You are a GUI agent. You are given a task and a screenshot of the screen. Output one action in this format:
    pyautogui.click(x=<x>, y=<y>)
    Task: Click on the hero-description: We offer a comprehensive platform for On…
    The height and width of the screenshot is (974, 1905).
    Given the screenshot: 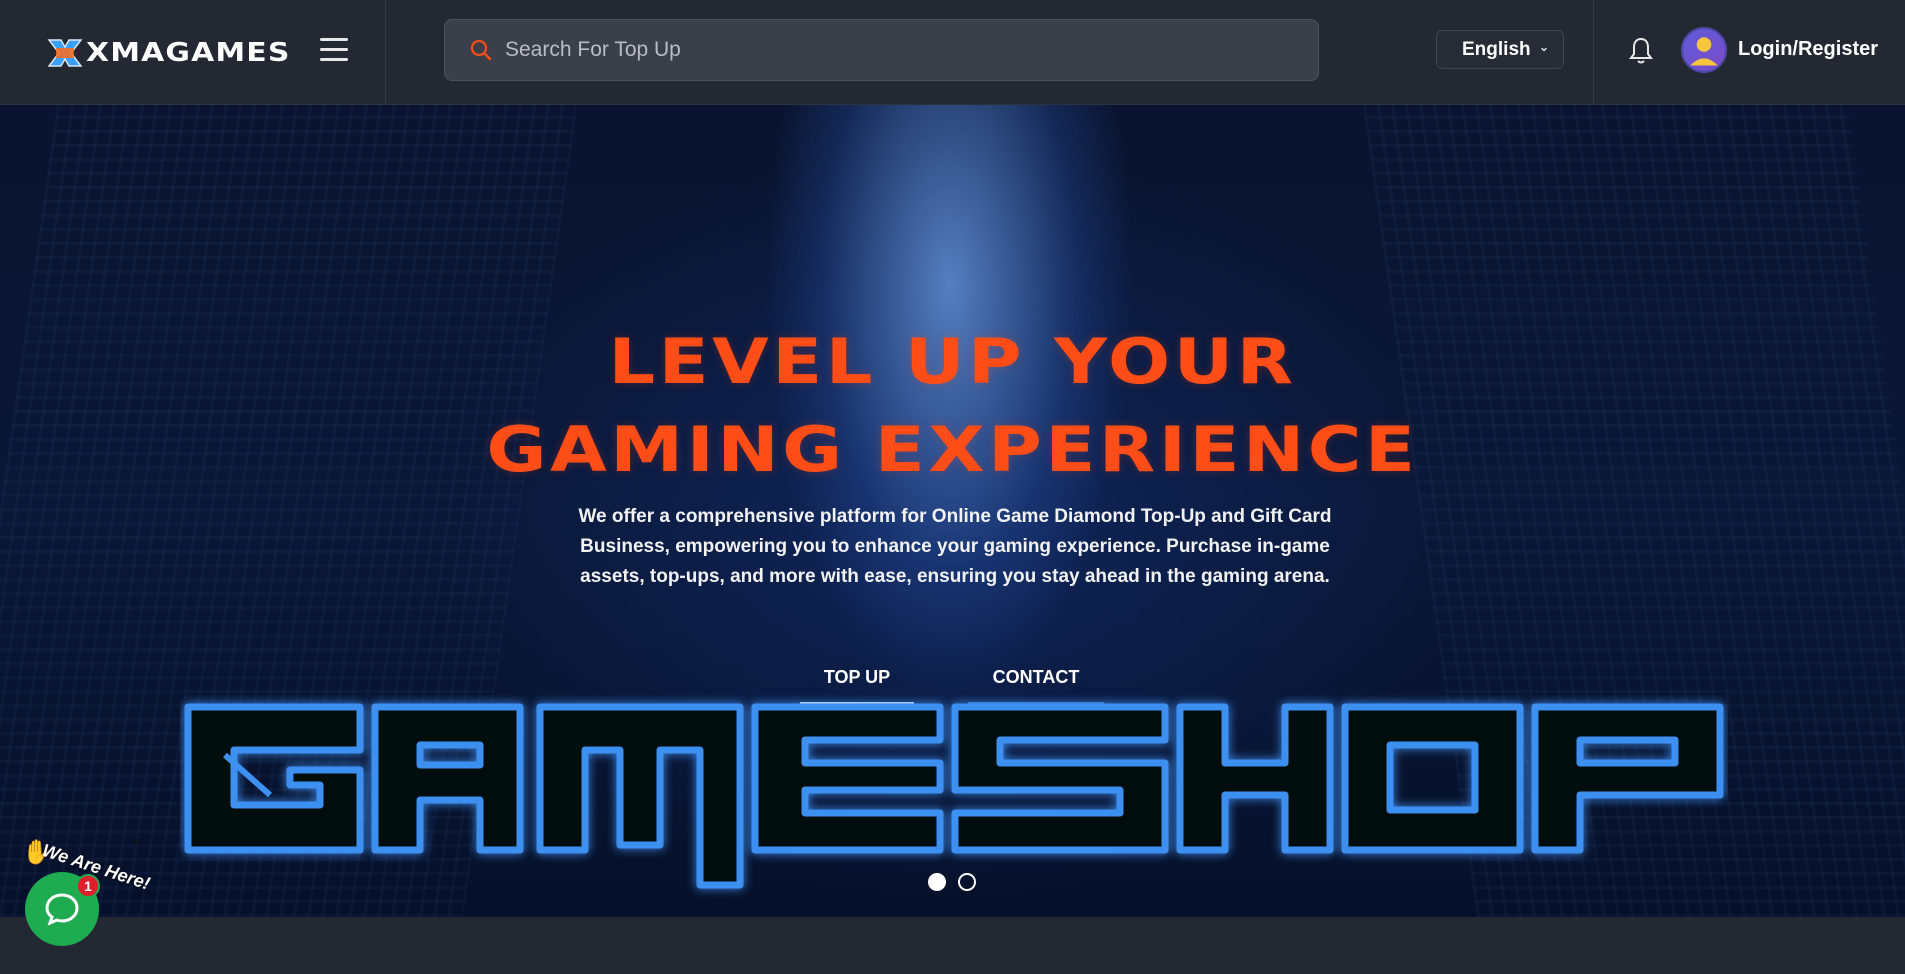 What is the action you would take?
    pyautogui.click(x=955, y=546)
    